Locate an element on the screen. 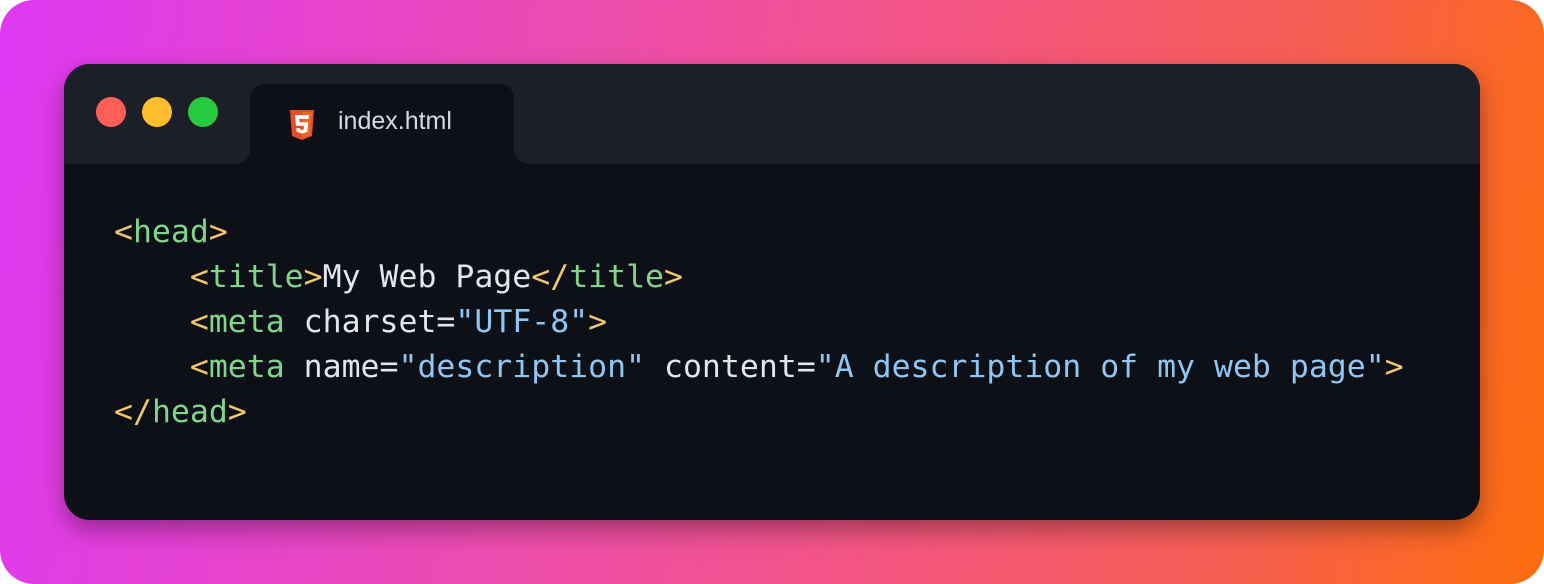  code-string: "description" is located at coordinates (522, 367).